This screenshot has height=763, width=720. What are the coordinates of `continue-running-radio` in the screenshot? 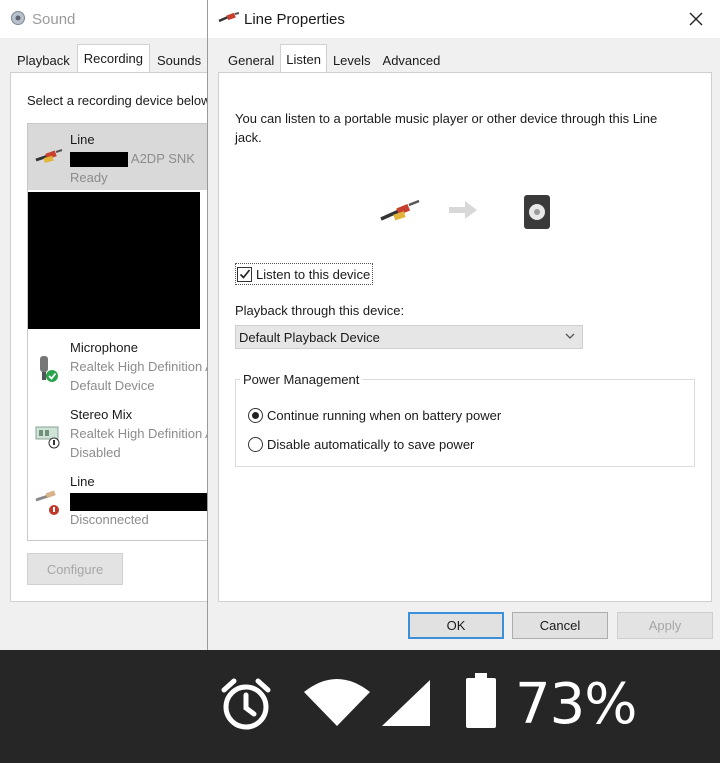 It's located at (255, 415).